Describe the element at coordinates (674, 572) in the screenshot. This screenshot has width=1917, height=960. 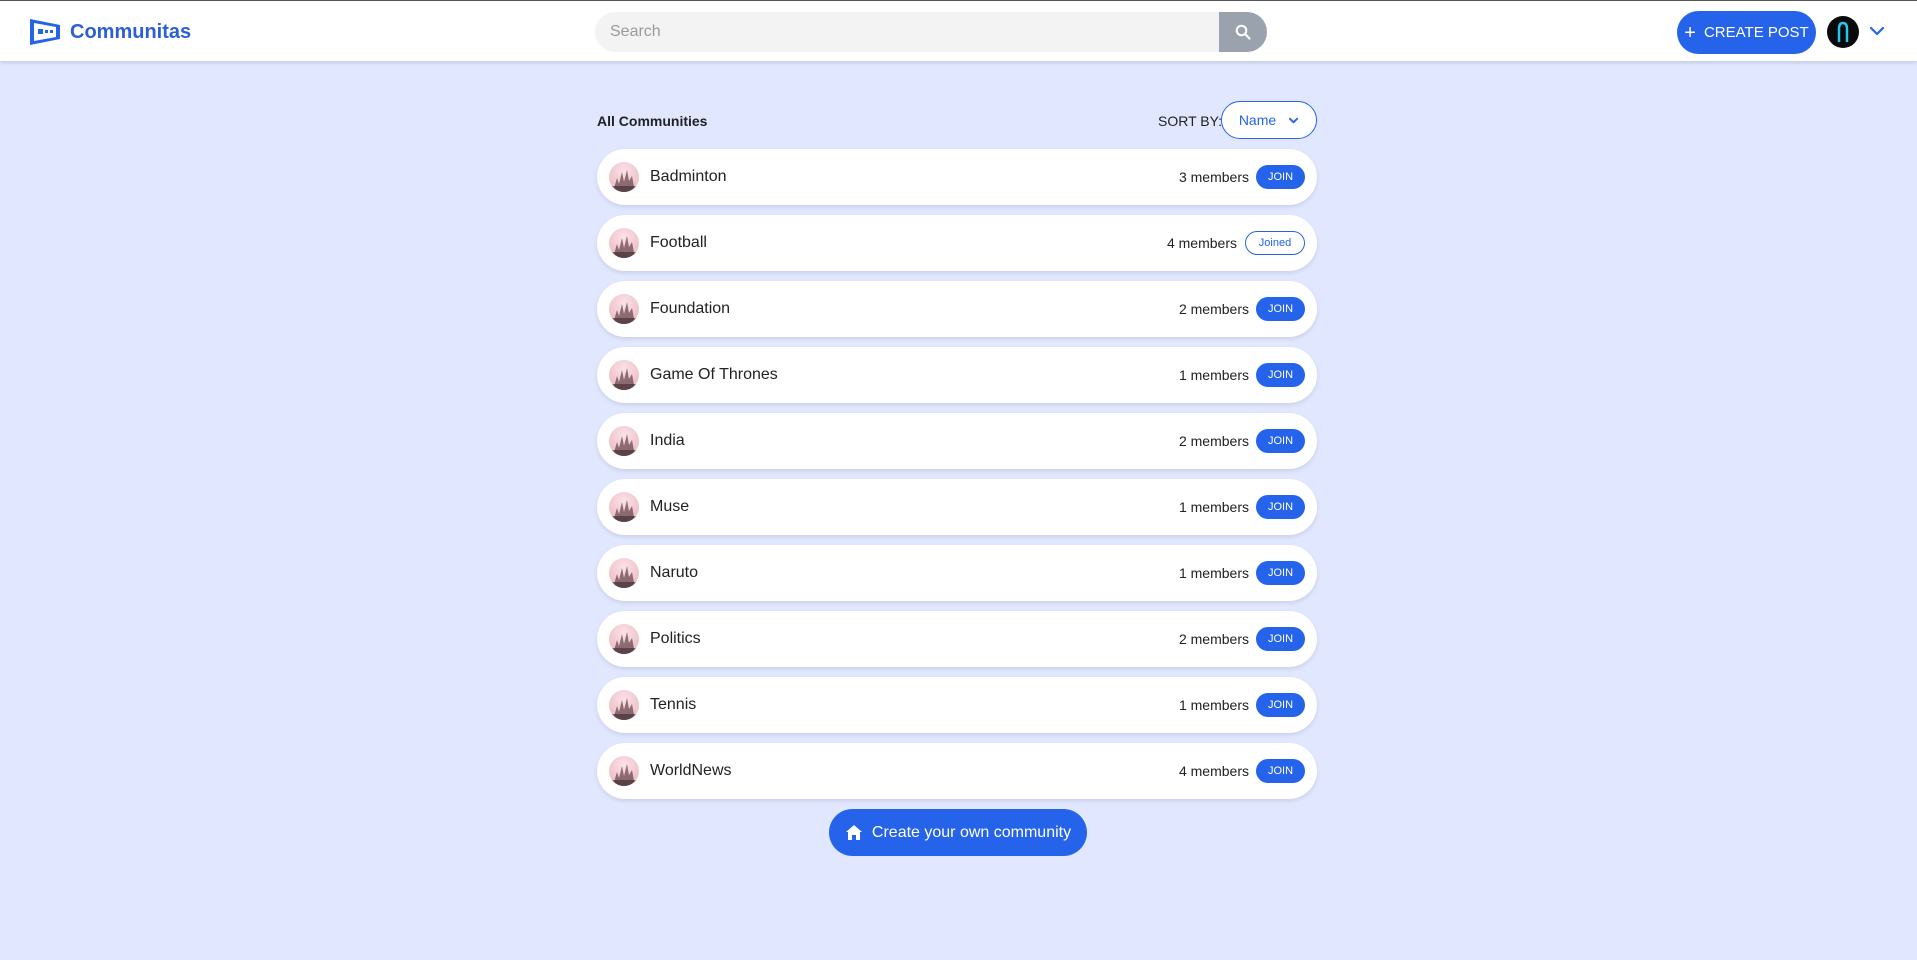
I see `community-name: Naruto` at that location.